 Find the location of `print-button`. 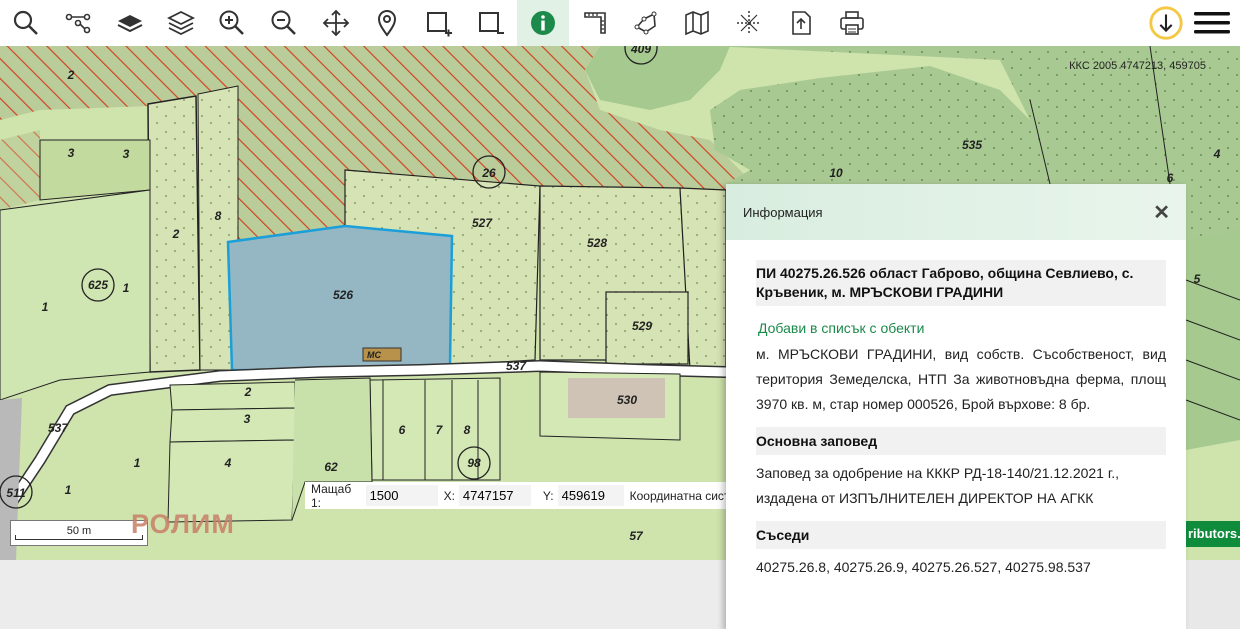

print-button is located at coordinates (852, 23).